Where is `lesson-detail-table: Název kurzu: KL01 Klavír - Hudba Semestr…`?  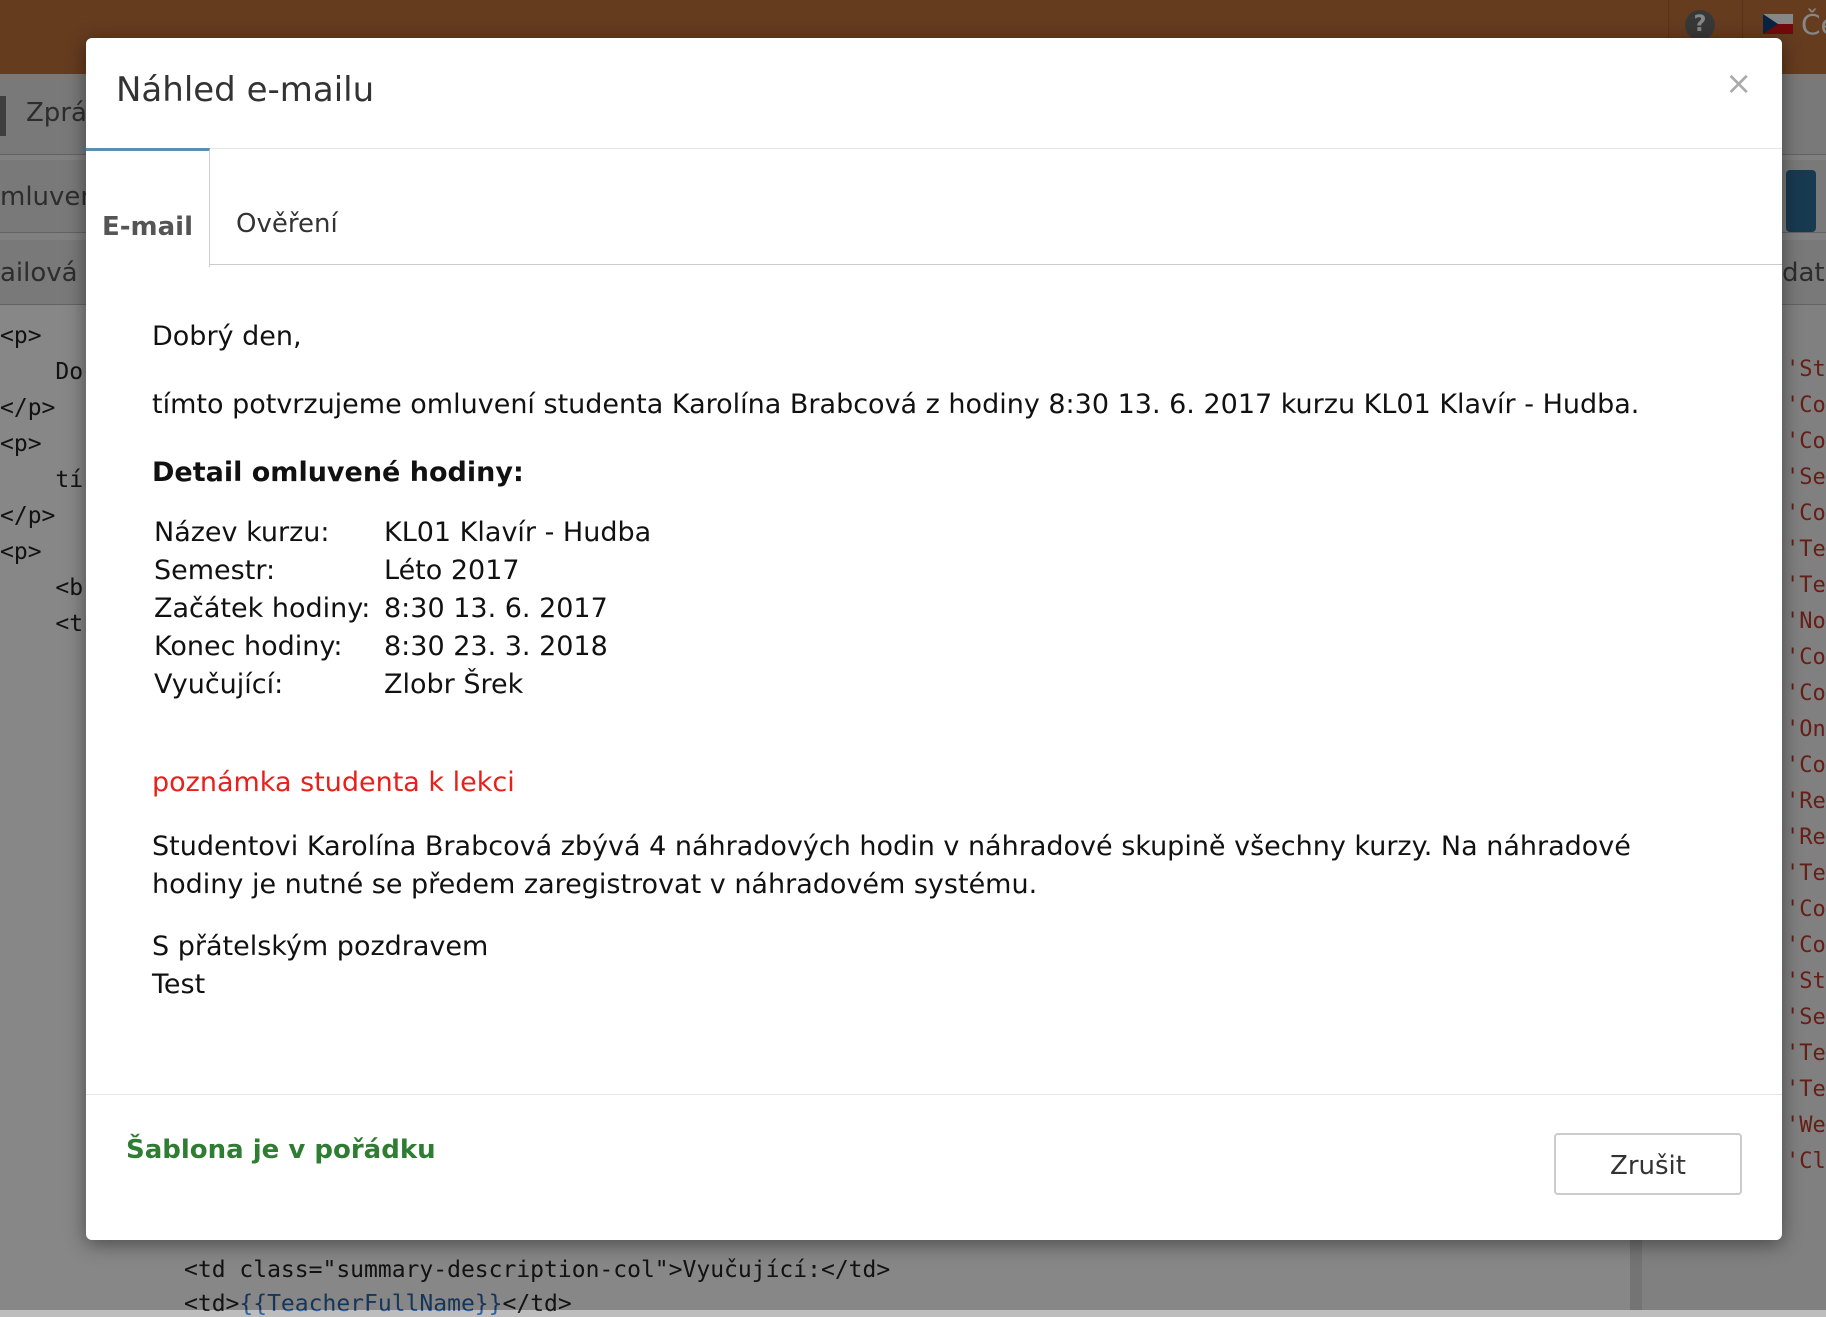 lesson-detail-table: Název kurzu: KL01 Klavír - Hudba Semestr… is located at coordinates (402, 609).